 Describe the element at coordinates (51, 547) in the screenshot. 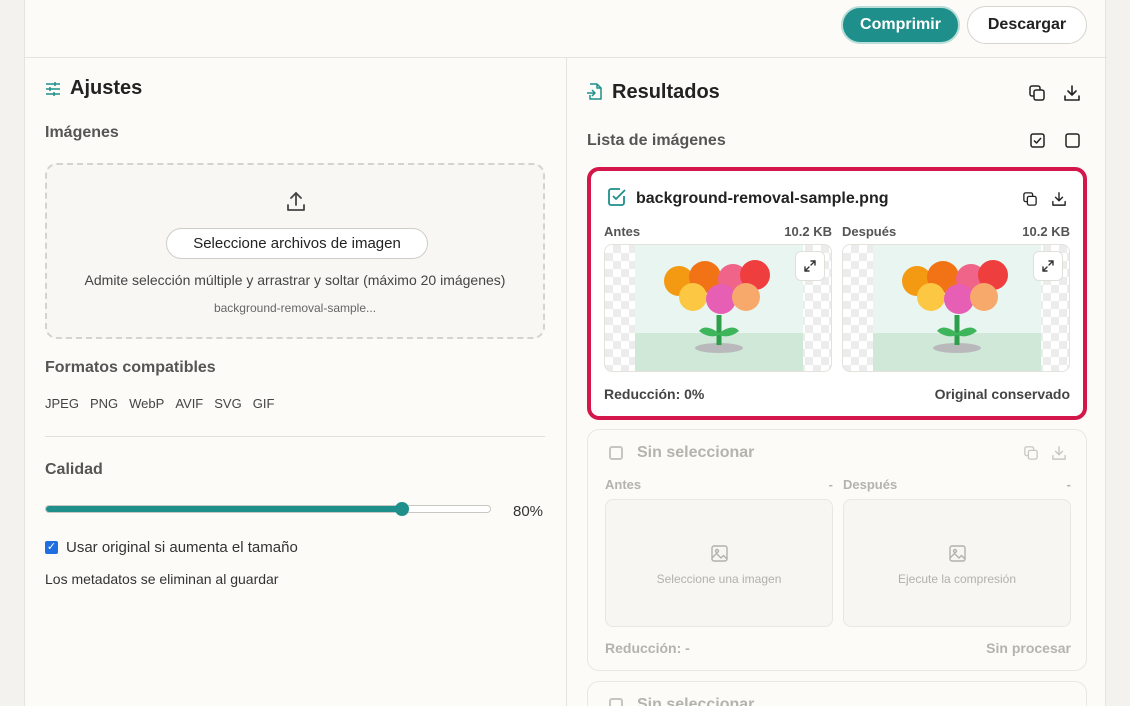

I see `use-original-checkbox: ✓` at that location.